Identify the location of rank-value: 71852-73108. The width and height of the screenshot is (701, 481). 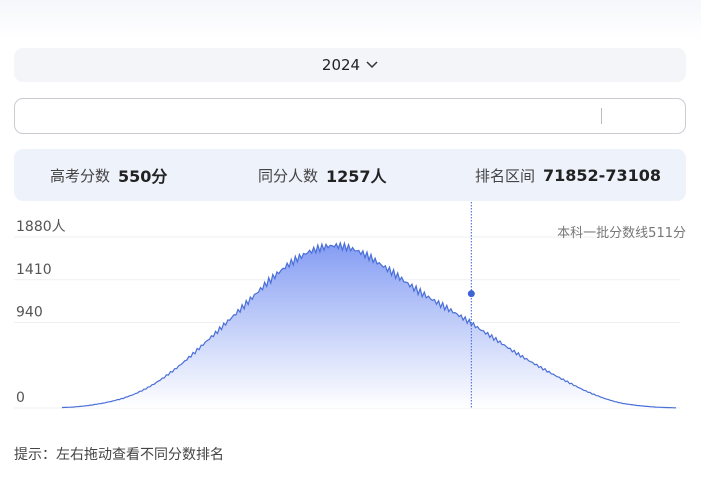
(602, 175).